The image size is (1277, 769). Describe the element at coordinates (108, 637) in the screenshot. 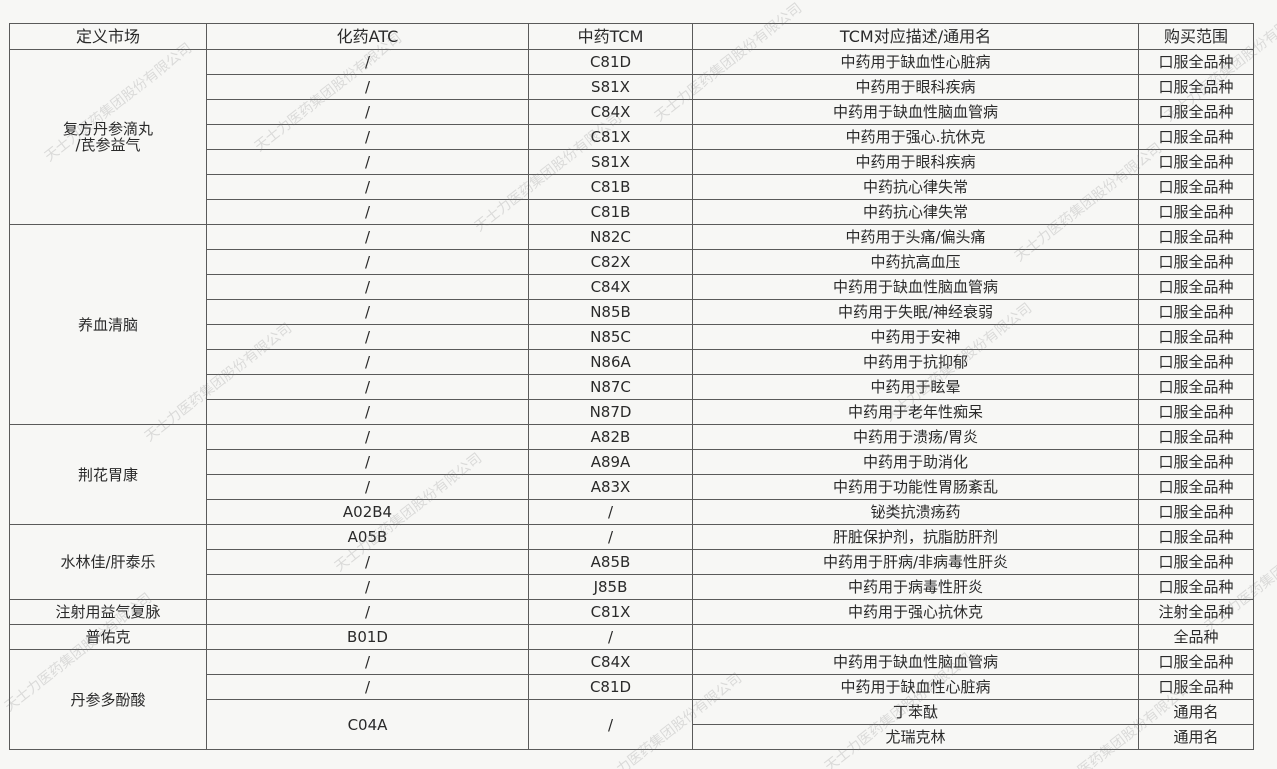

I see `market-cell: 普佑克` at that location.